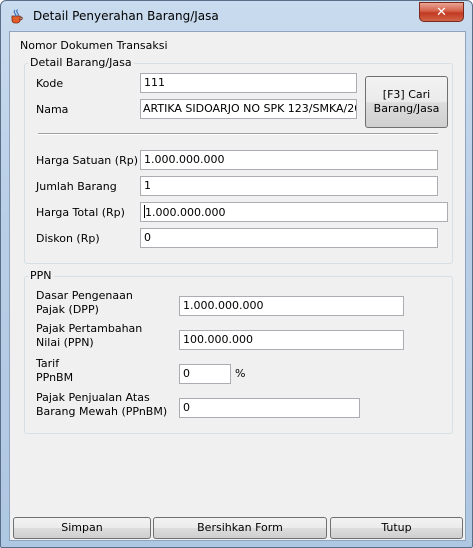 The height and width of the screenshot is (548, 473). What do you see at coordinates (289, 186) in the screenshot?
I see `jumlah-barang-field: 1` at bounding box center [289, 186].